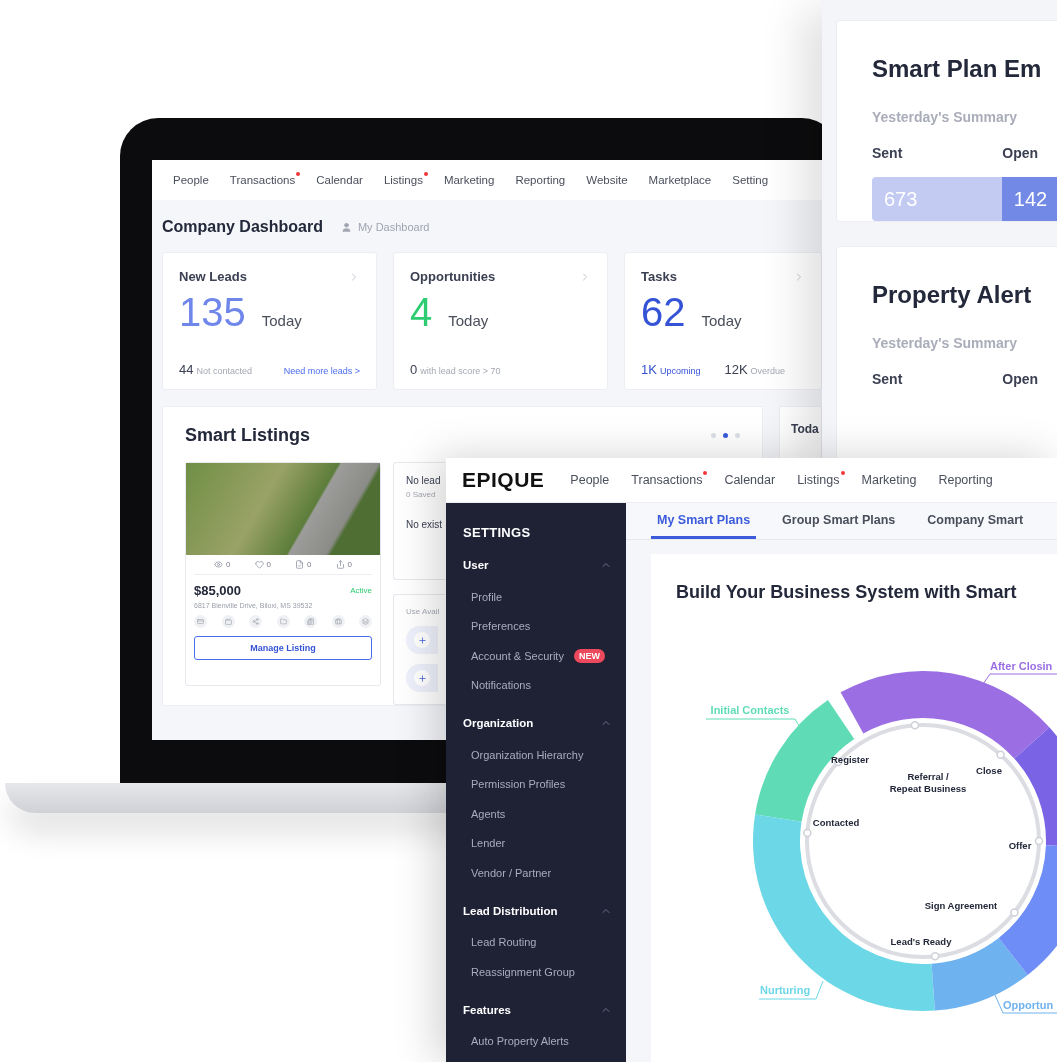  What do you see at coordinates (423, 611) in the screenshot?
I see `suggestion-label: Use Avail` at bounding box center [423, 611].